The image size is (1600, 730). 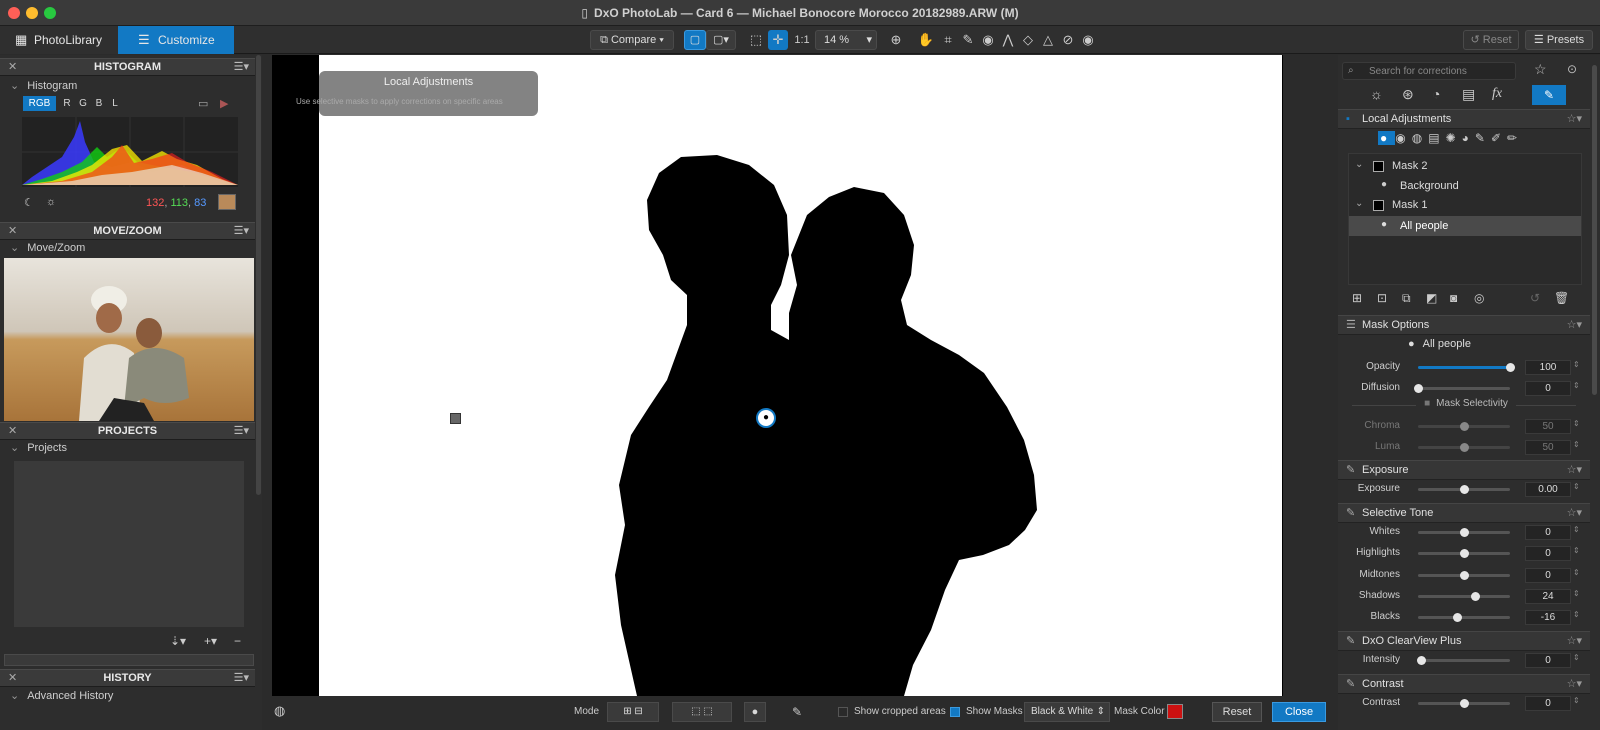 I want to click on chroma-value: 50, so click(x=1548, y=426).